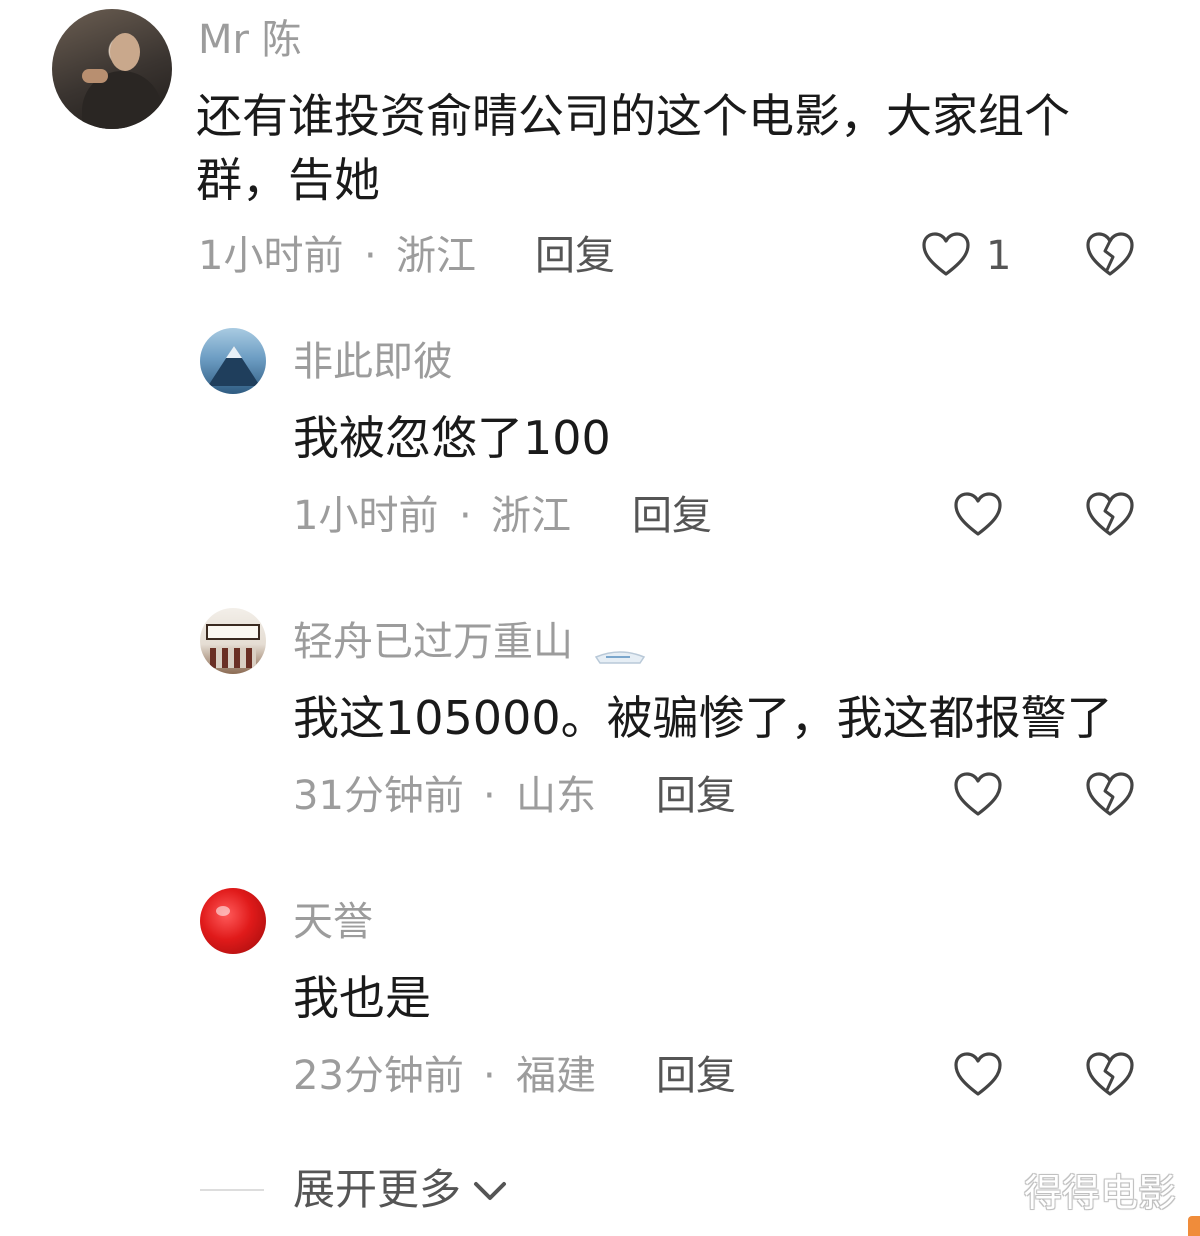  What do you see at coordinates (95, 76) in the screenshot?
I see `avatar-hand` at bounding box center [95, 76].